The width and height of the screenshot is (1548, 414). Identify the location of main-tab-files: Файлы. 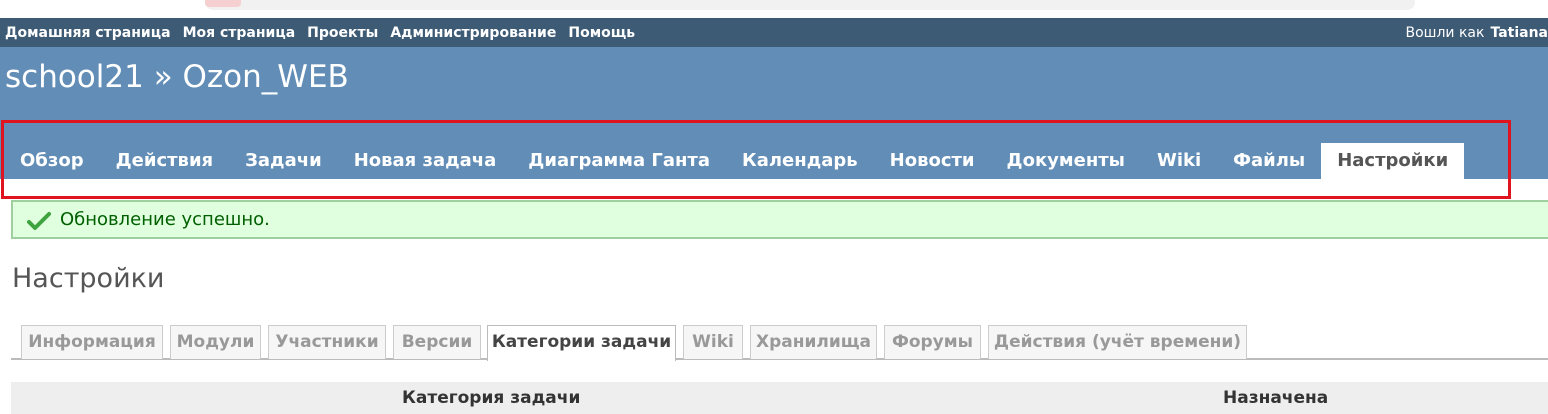
(1269, 161).